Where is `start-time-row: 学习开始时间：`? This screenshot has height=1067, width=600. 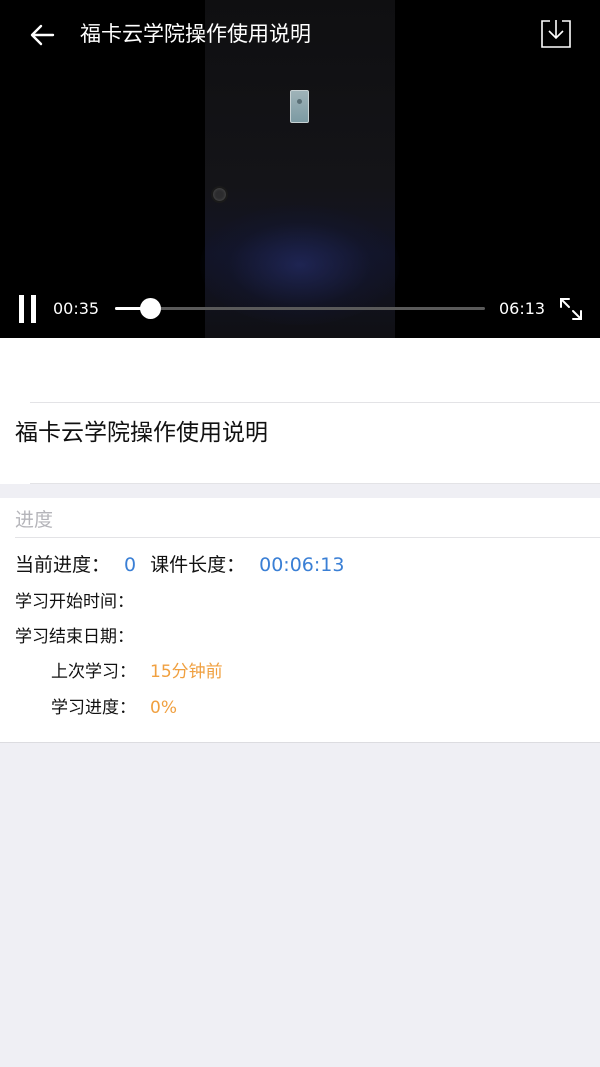
start-time-row: 学习开始时间： is located at coordinates (74, 602).